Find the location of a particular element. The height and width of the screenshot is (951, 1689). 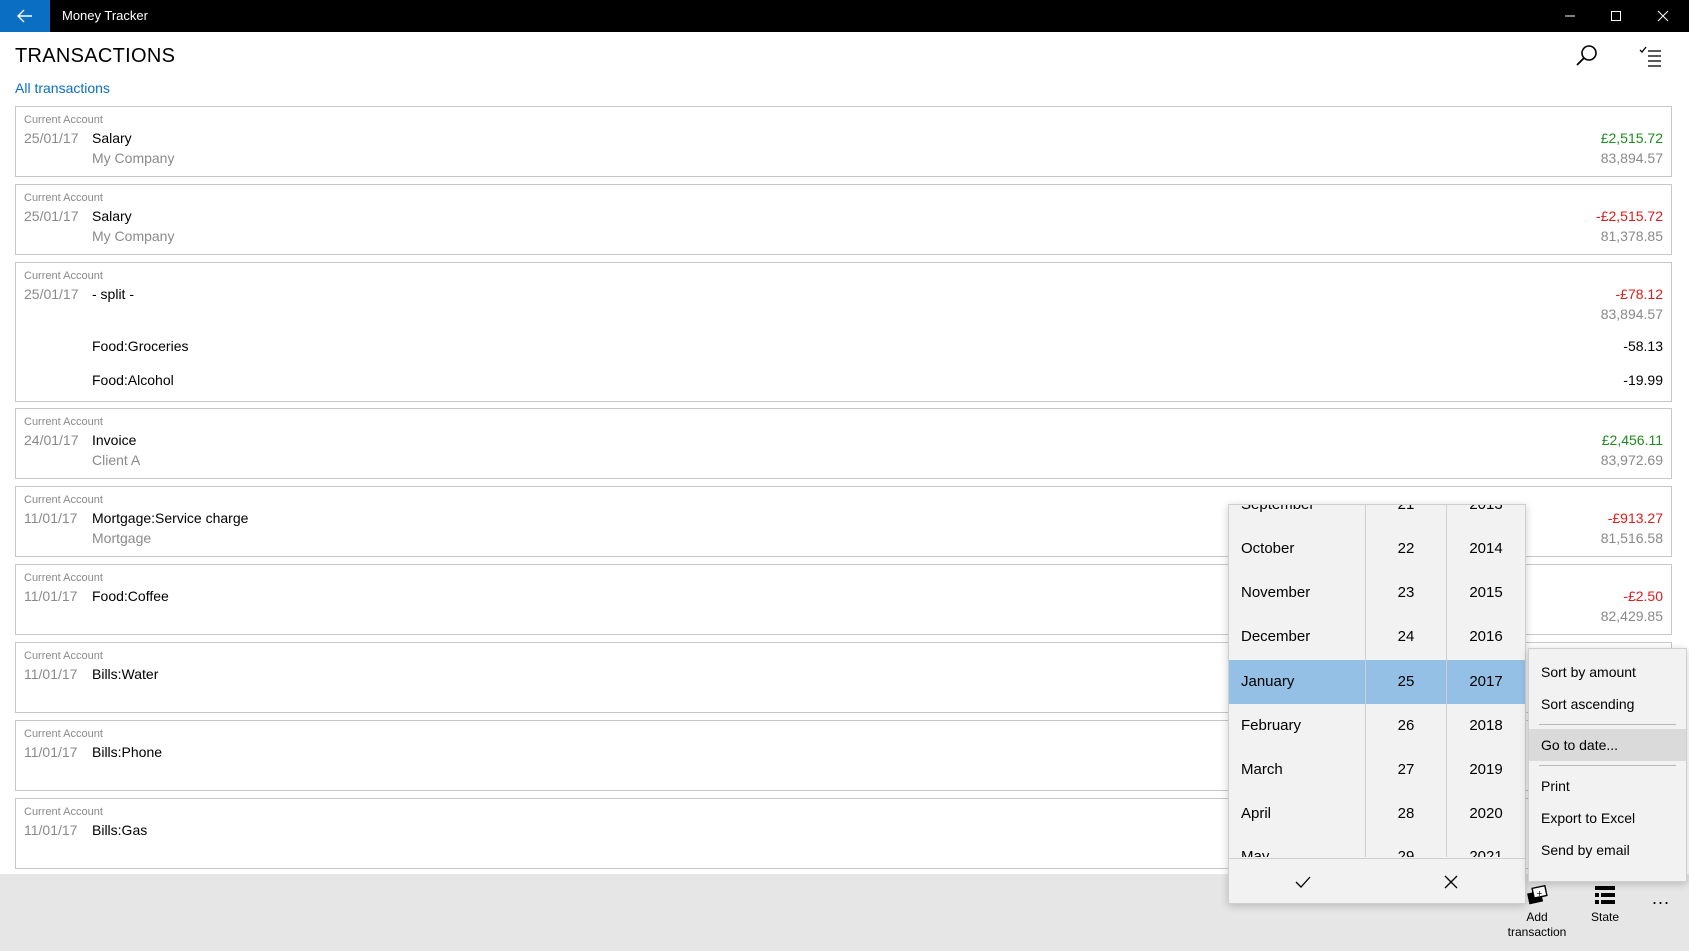

day-option: 29 is located at coordinates (1406, 846).